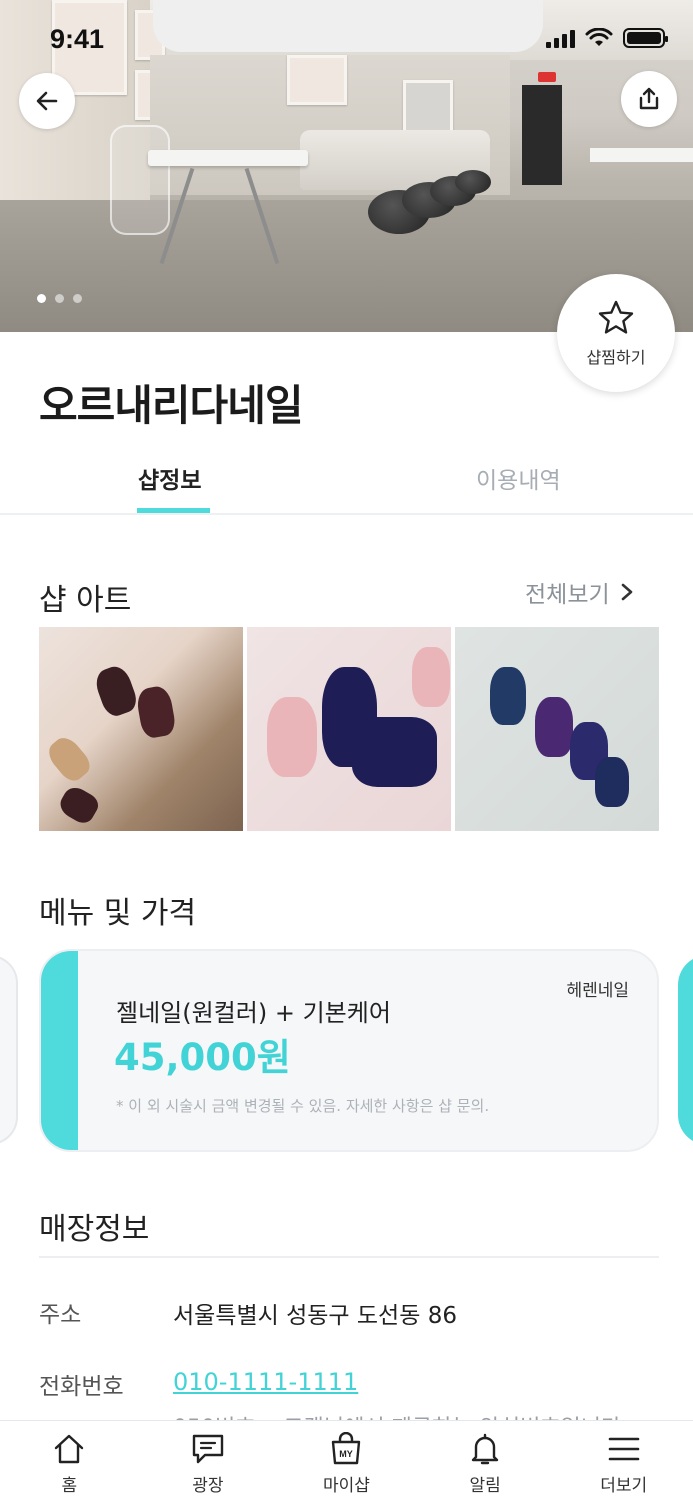  What do you see at coordinates (485, 1449) in the screenshot?
I see `bell-icon` at bounding box center [485, 1449].